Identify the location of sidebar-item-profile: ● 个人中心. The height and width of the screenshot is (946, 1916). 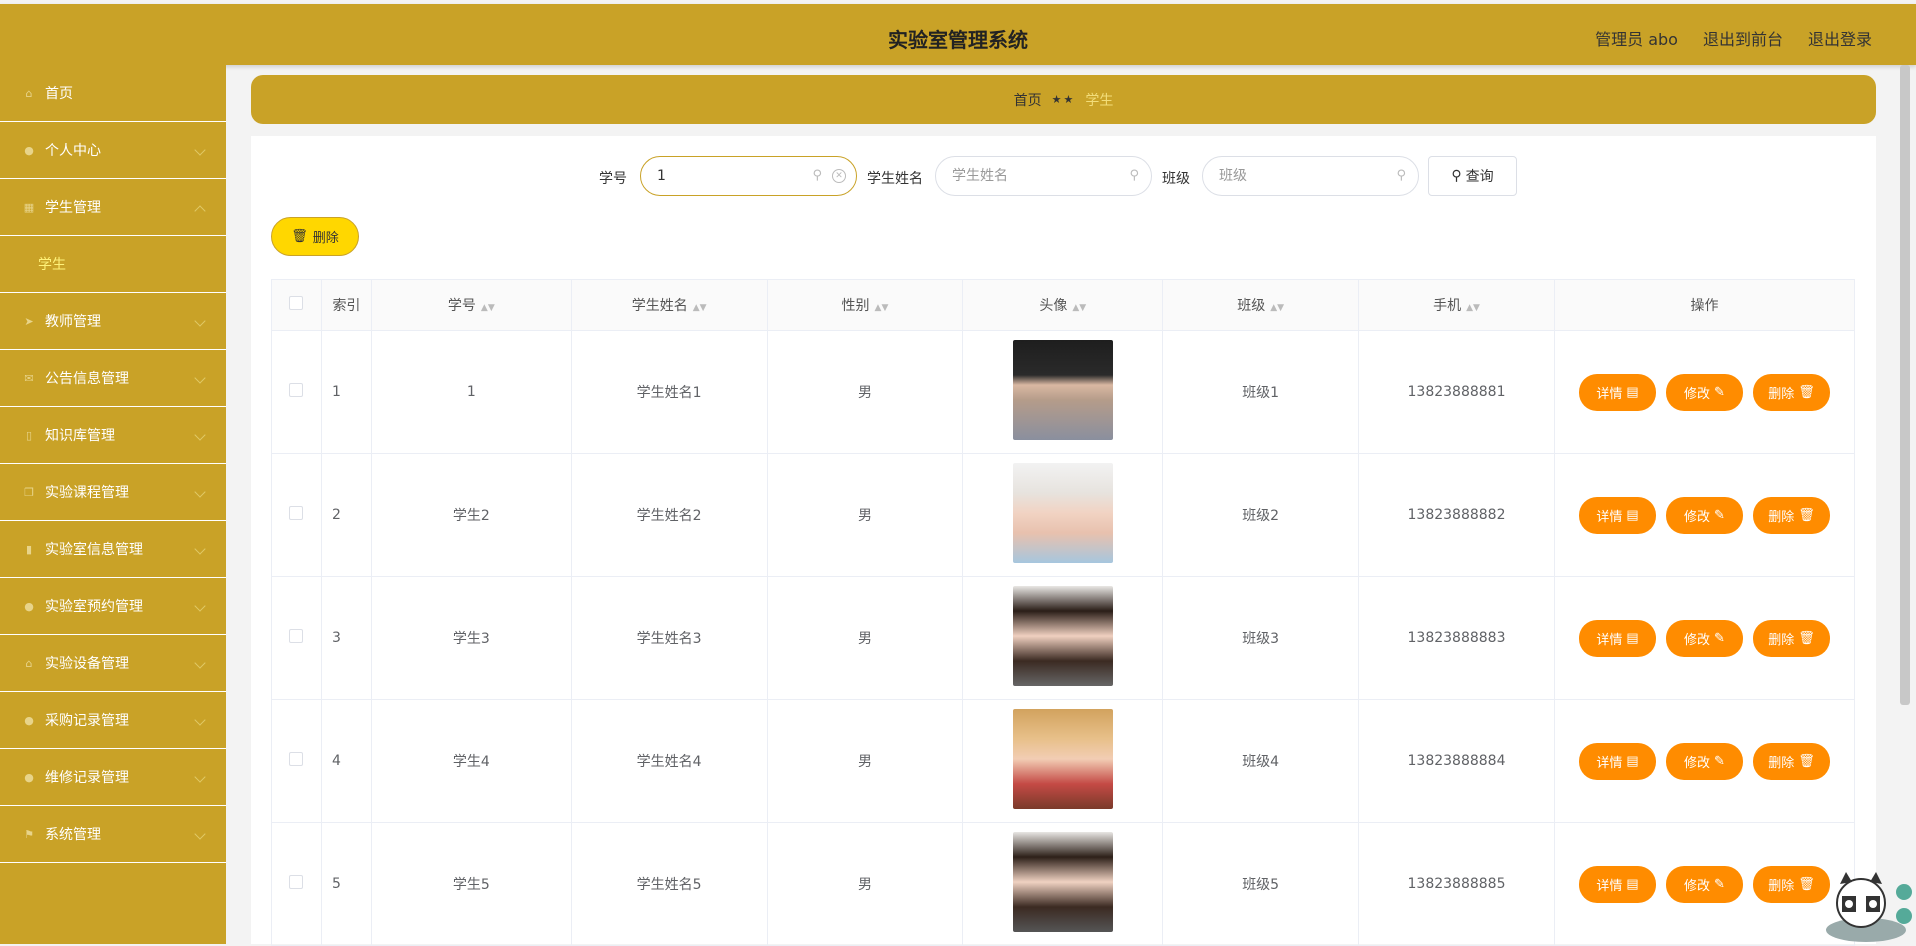
(113, 150).